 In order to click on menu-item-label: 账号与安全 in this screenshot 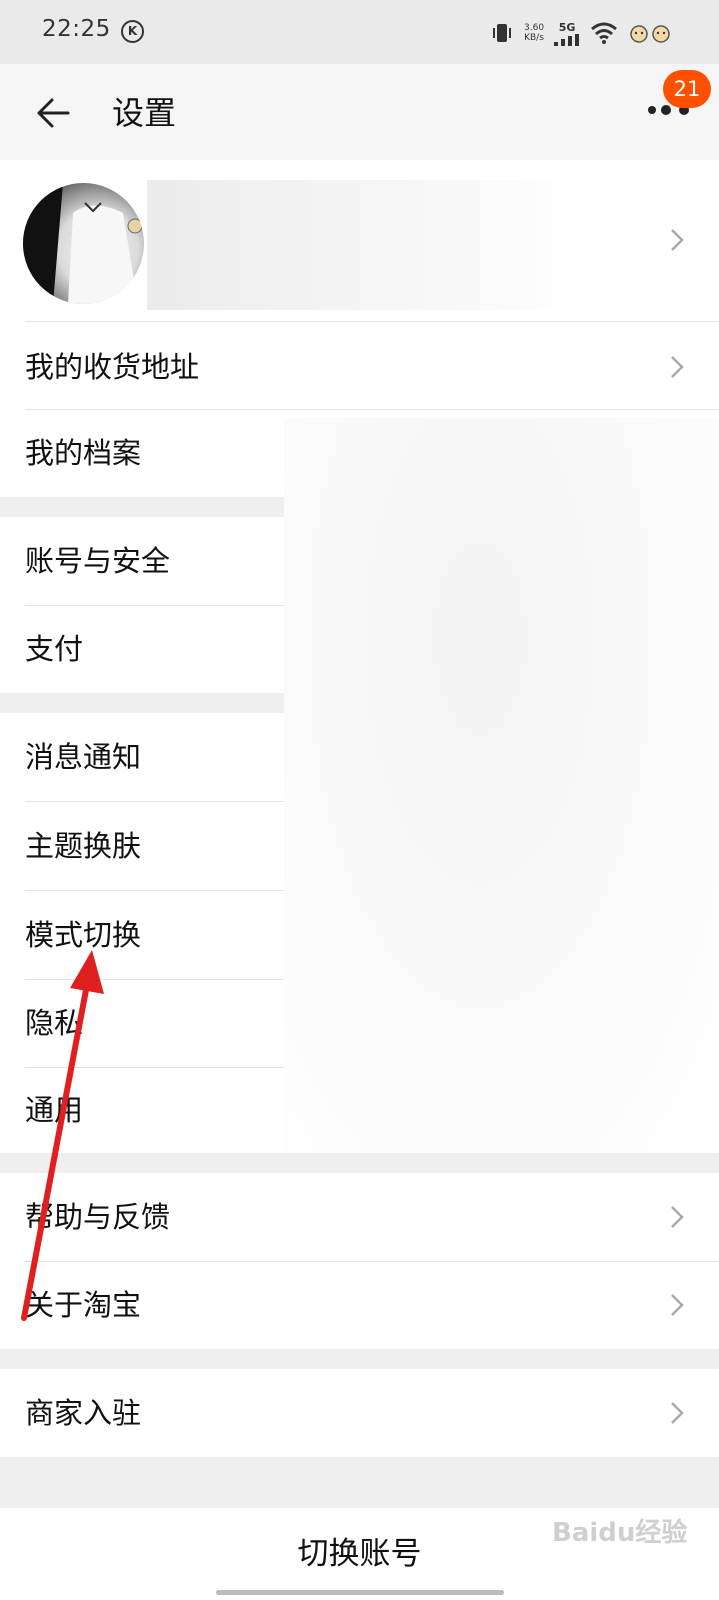, I will do `click(98, 561)`.